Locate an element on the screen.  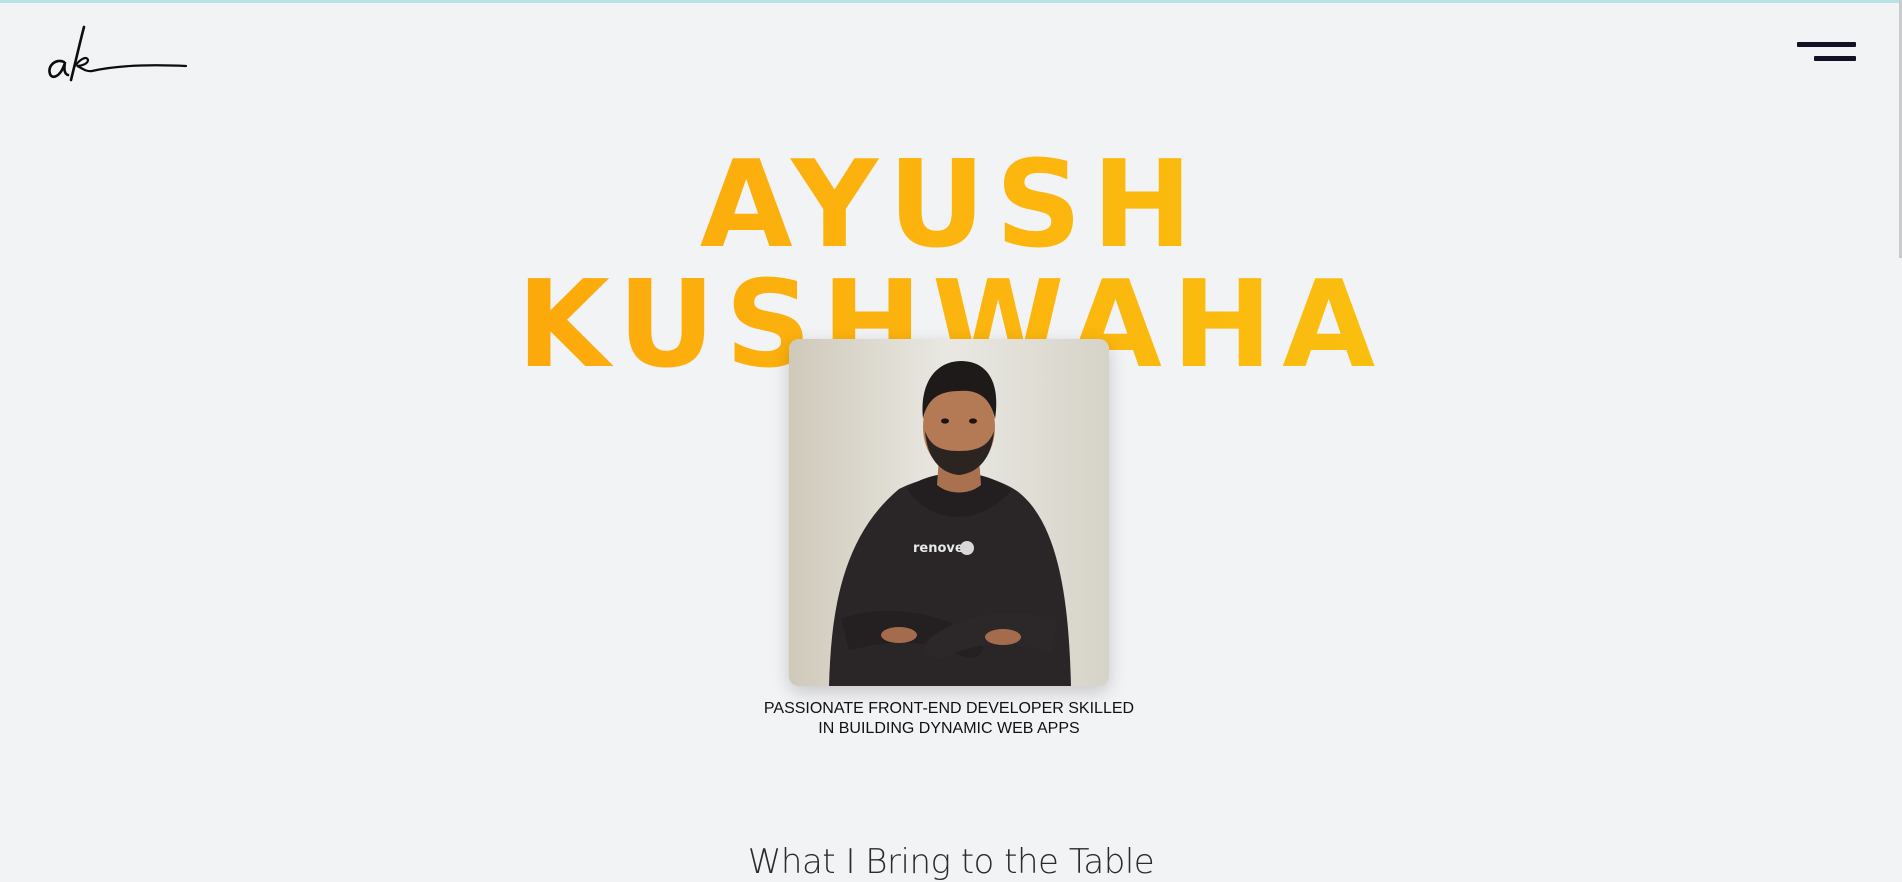
profile-photo-illustration: renove is located at coordinates (949, 512).